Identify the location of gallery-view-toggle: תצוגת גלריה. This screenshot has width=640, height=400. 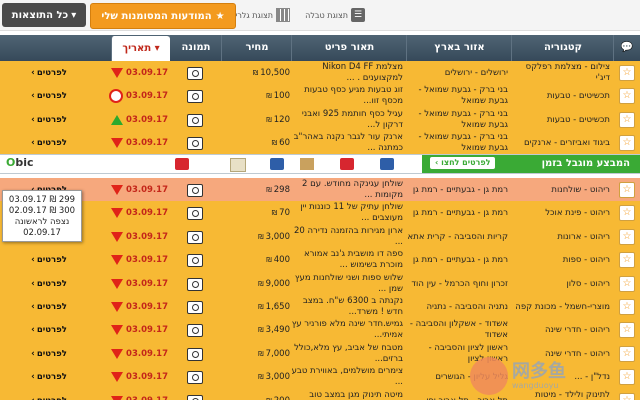
(260, 15).